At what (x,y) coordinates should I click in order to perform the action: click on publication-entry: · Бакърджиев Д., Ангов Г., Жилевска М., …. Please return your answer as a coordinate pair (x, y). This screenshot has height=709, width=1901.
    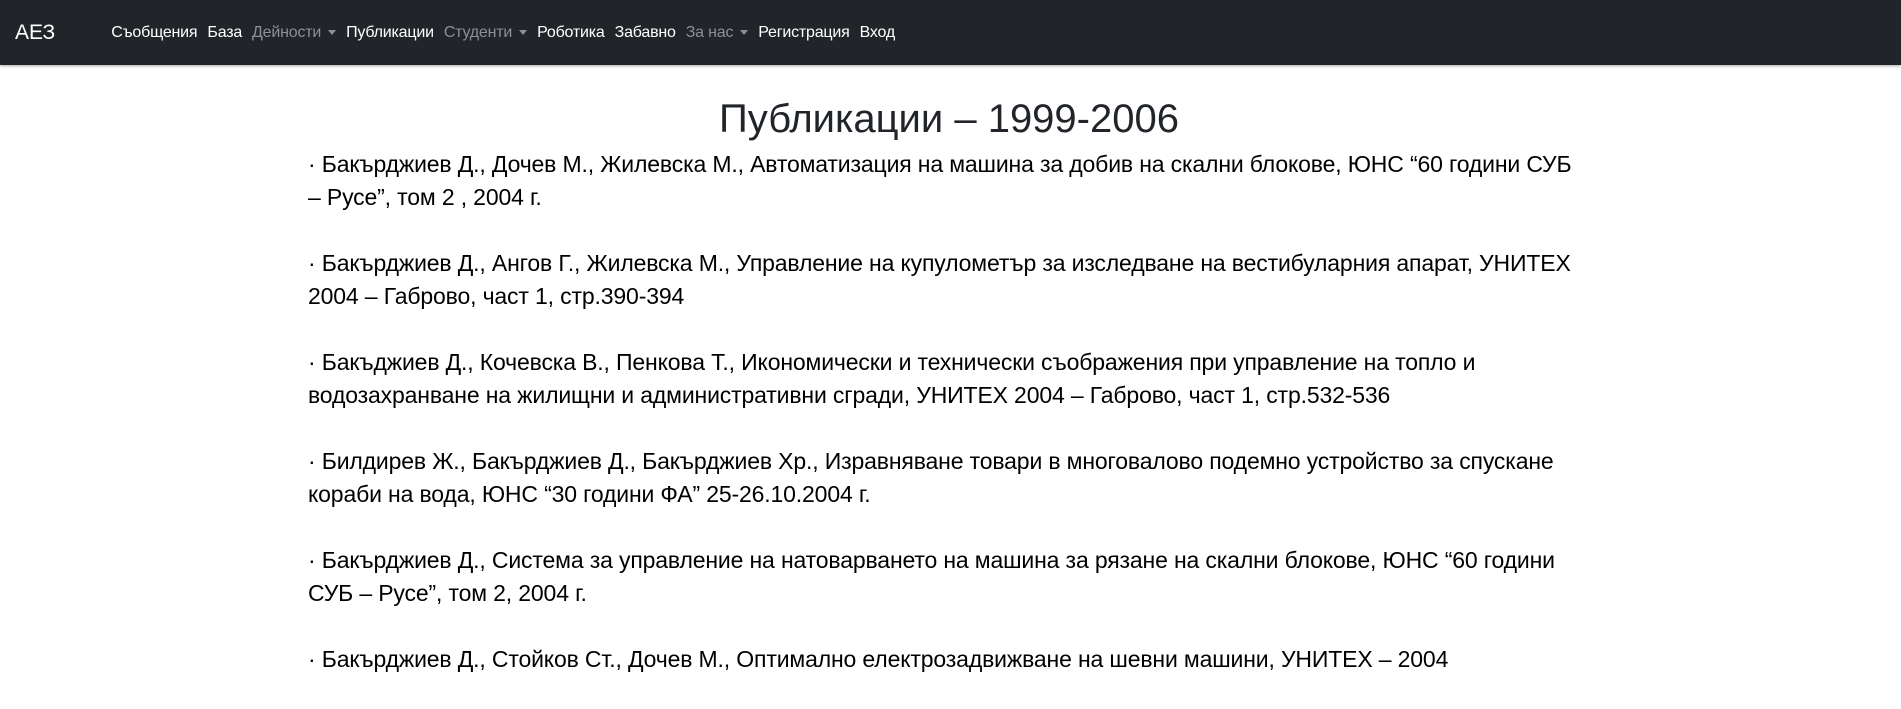
    Looking at the image, I should click on (939, 279).